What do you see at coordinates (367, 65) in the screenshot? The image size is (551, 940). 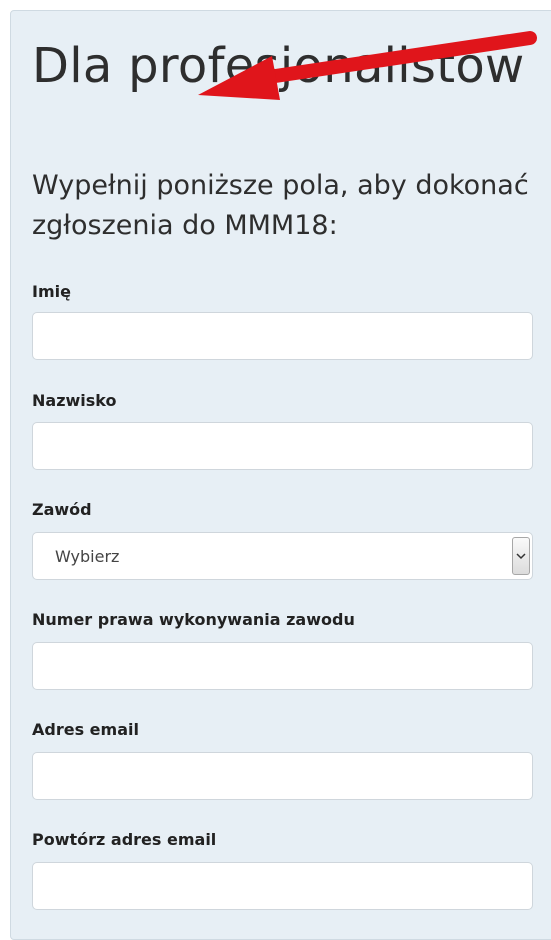 I see `red-arrow-icon` at bounding box center [367, 65].